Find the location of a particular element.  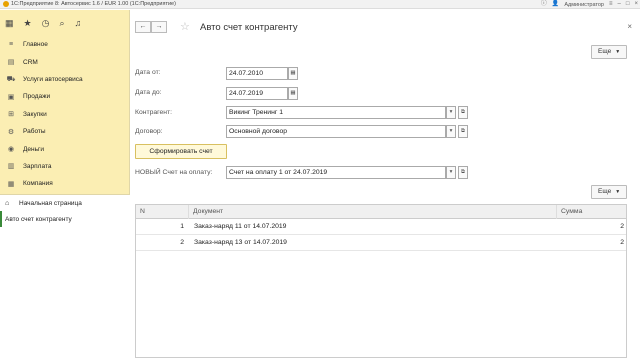

titlebar-controls: ⓘ 👤 Администратор ≡ – □ × is located at coordinates (589, 4).